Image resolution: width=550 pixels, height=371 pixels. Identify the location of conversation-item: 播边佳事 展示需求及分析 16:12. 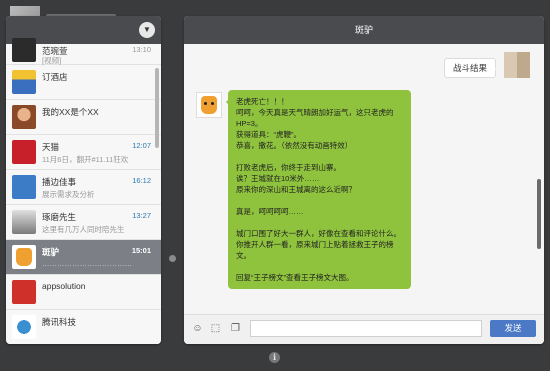
(83, 187).